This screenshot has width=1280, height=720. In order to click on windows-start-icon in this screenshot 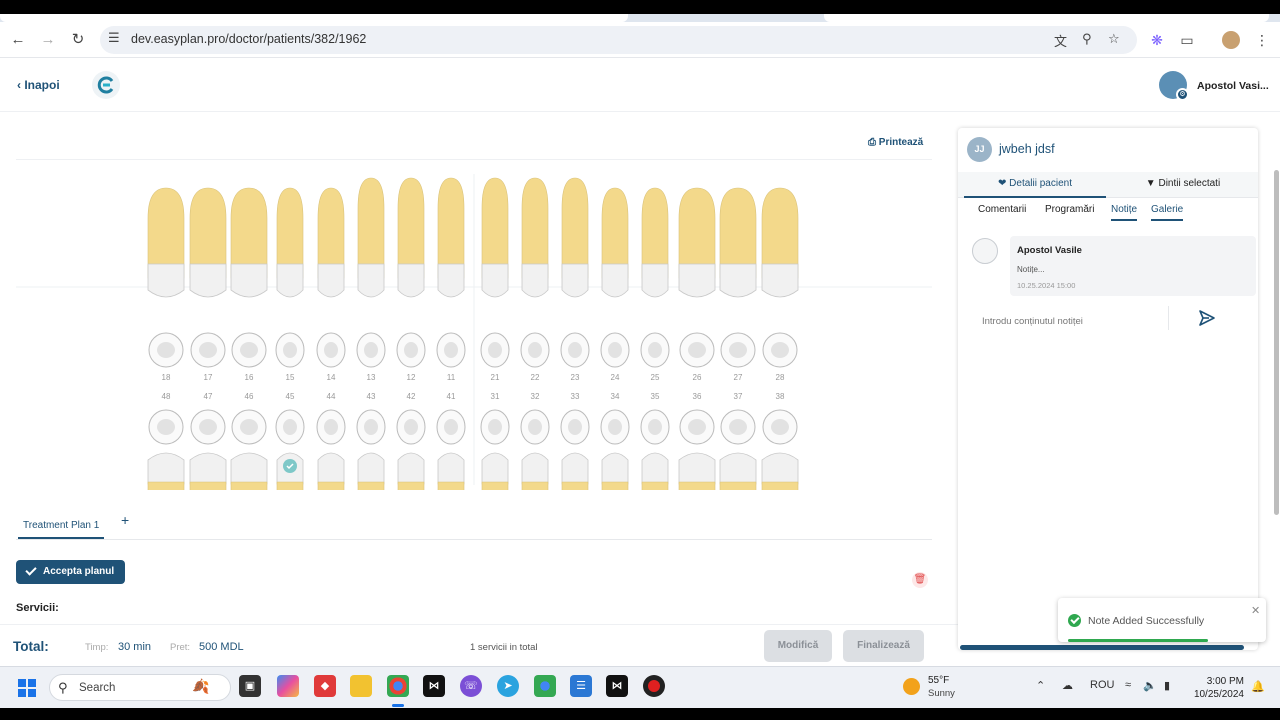, I will do `click(27, 688)`.